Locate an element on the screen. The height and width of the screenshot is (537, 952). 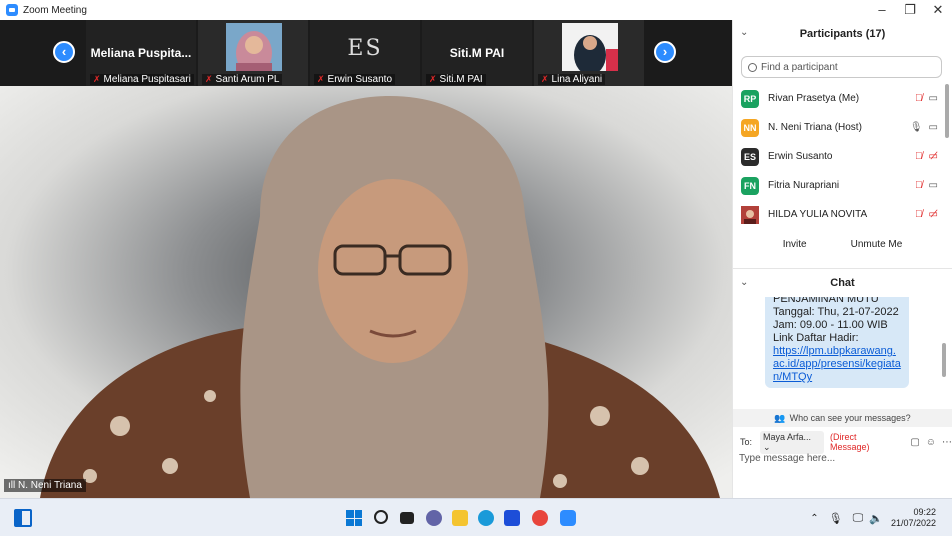
next-page-button: › is located at coordinates (665, 52).